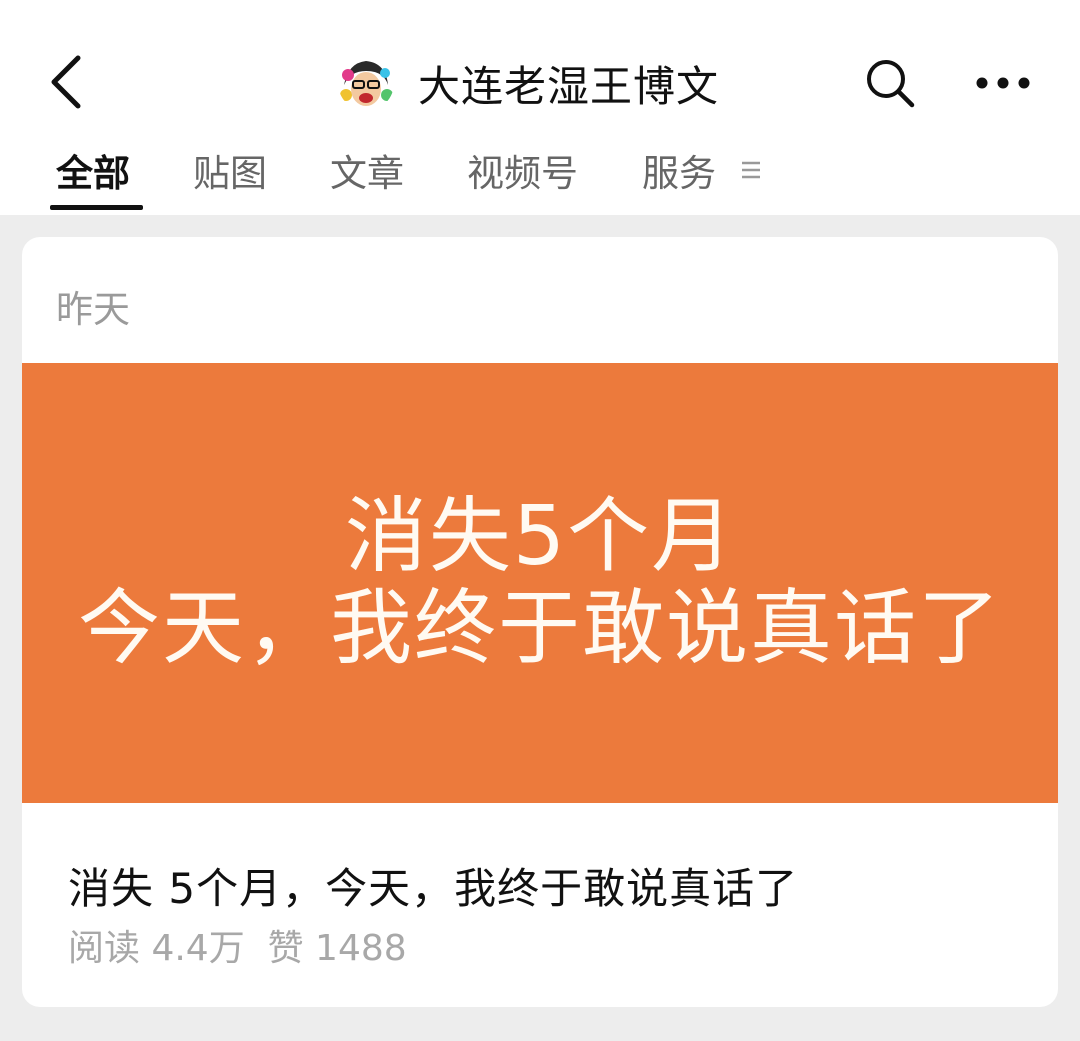 The image size is (1080, 1041). Describe the element at coordinates (230, 170) in the screenshot. I see `tab-images: 贴图` at that location.